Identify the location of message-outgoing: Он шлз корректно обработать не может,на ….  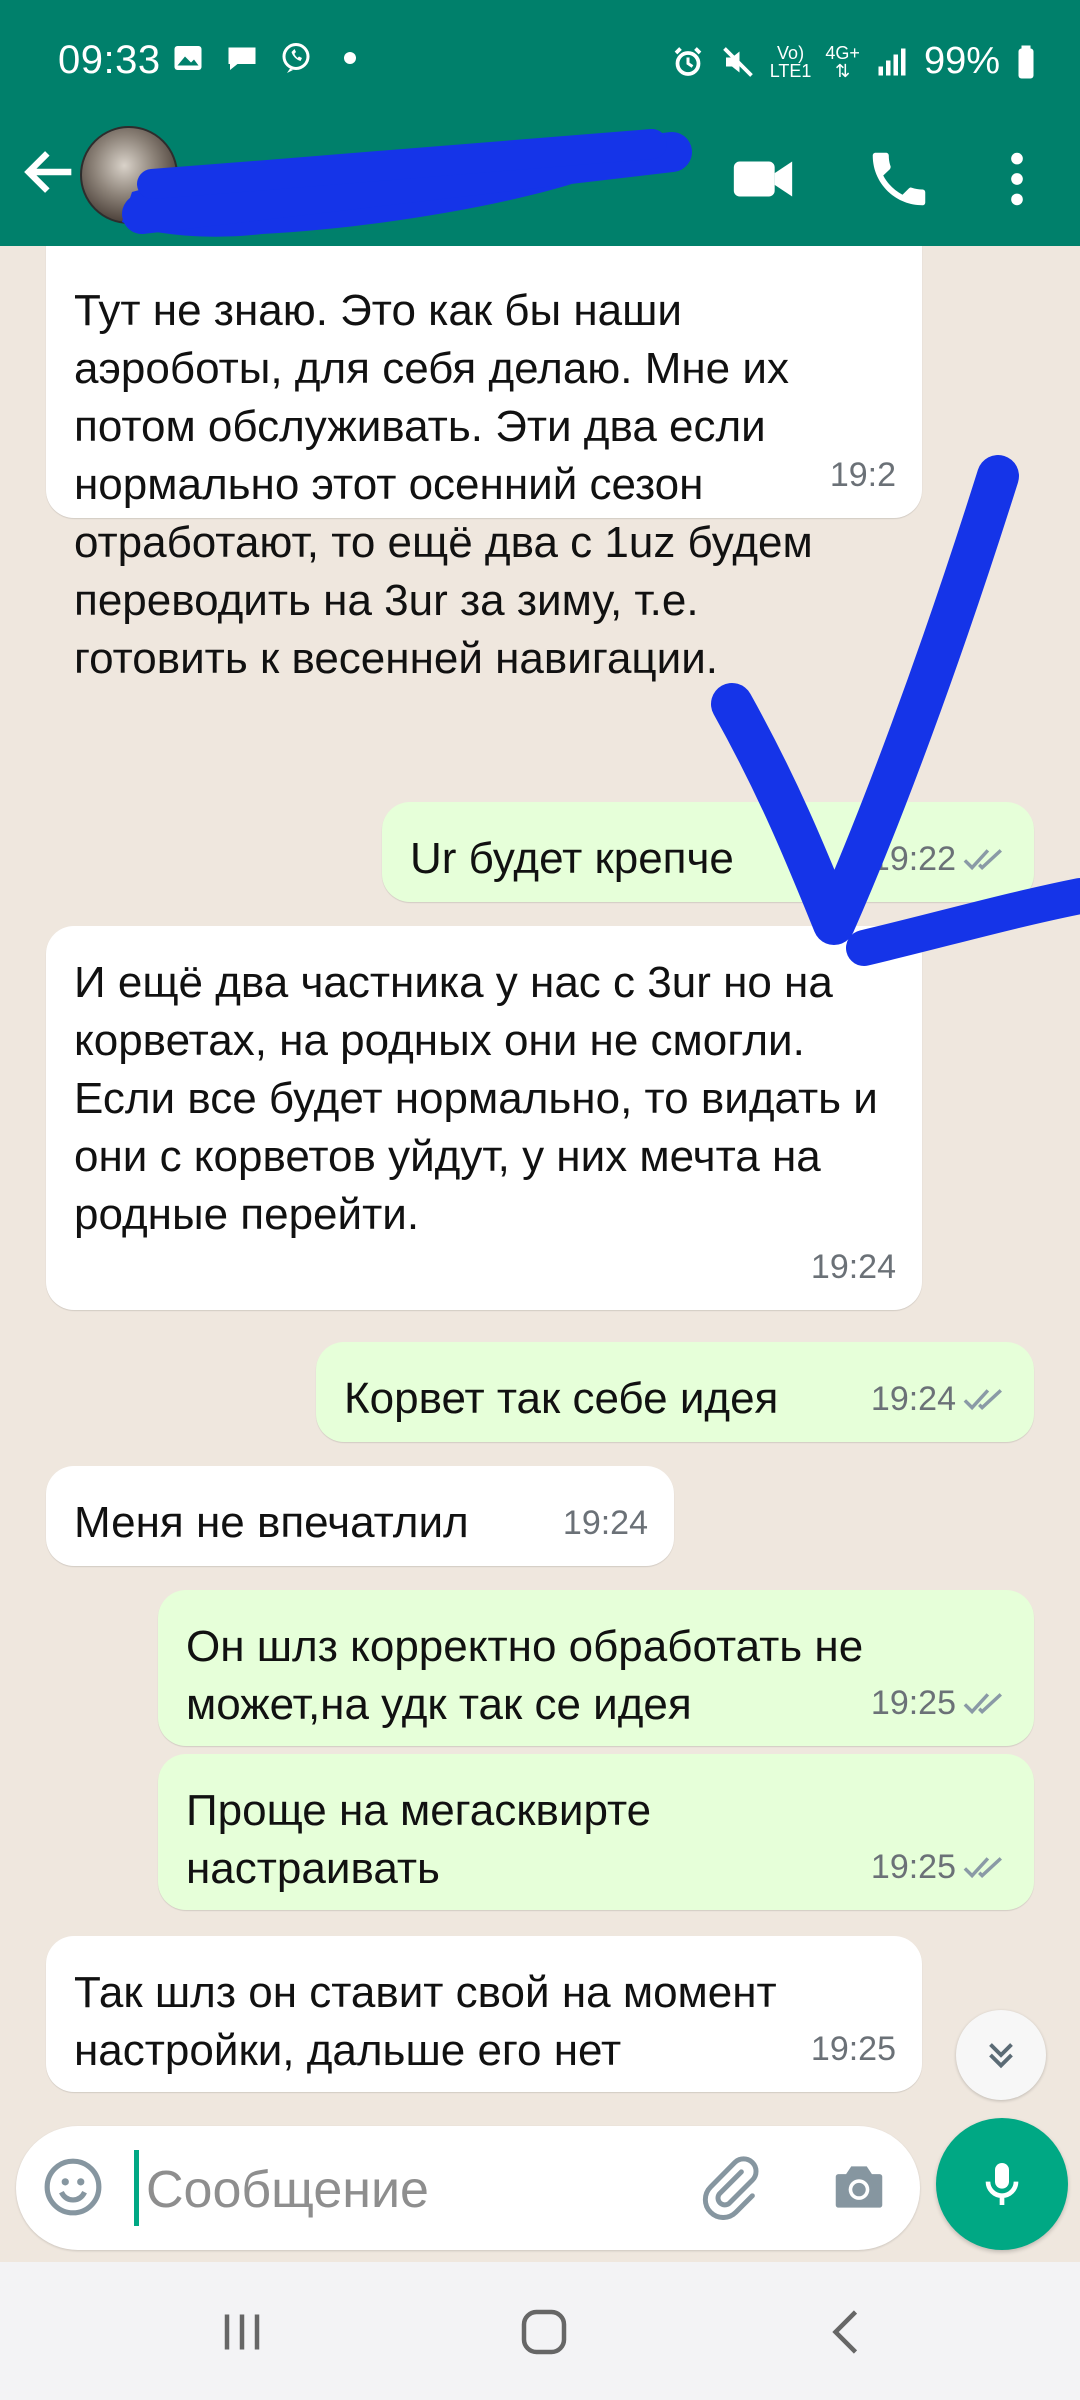
(596, 1668).